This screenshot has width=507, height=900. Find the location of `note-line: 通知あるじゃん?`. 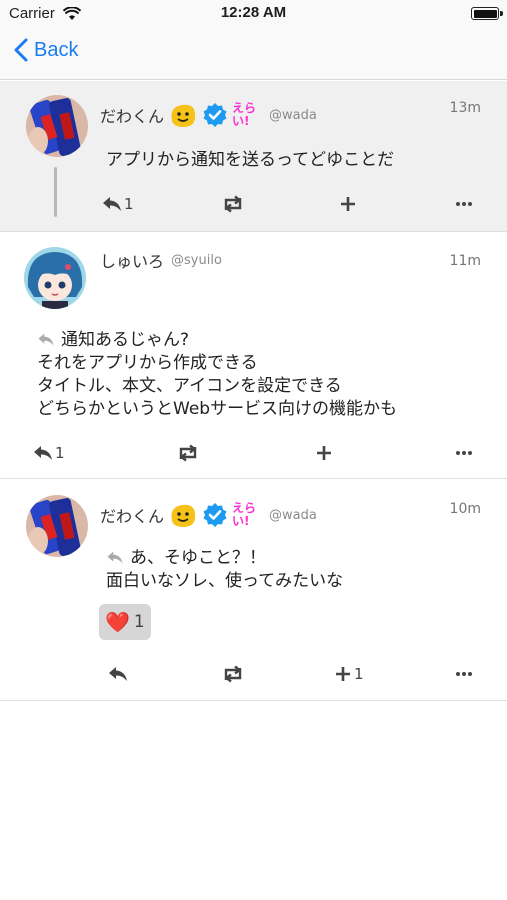

note-line: 通知あるじゃん? is located at coordinates (217, 340).